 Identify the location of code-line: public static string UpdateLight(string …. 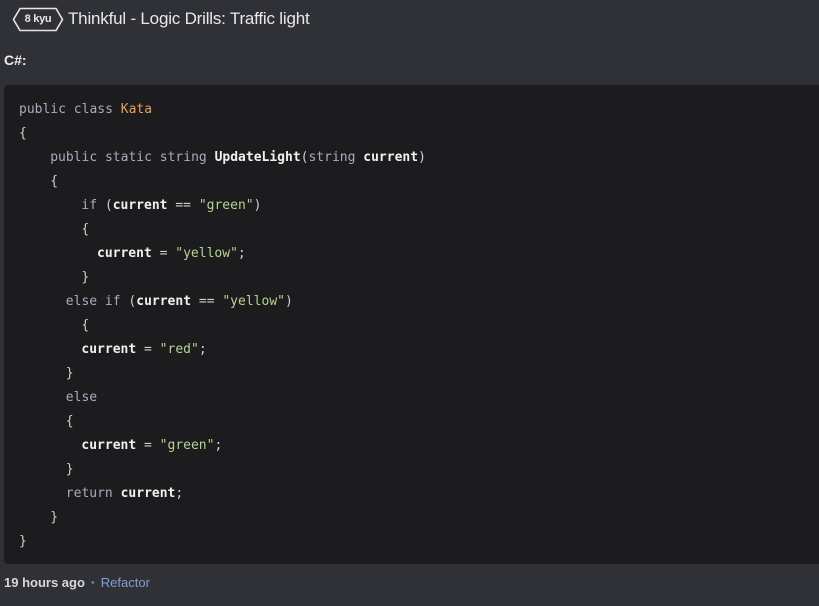
(411, 158).